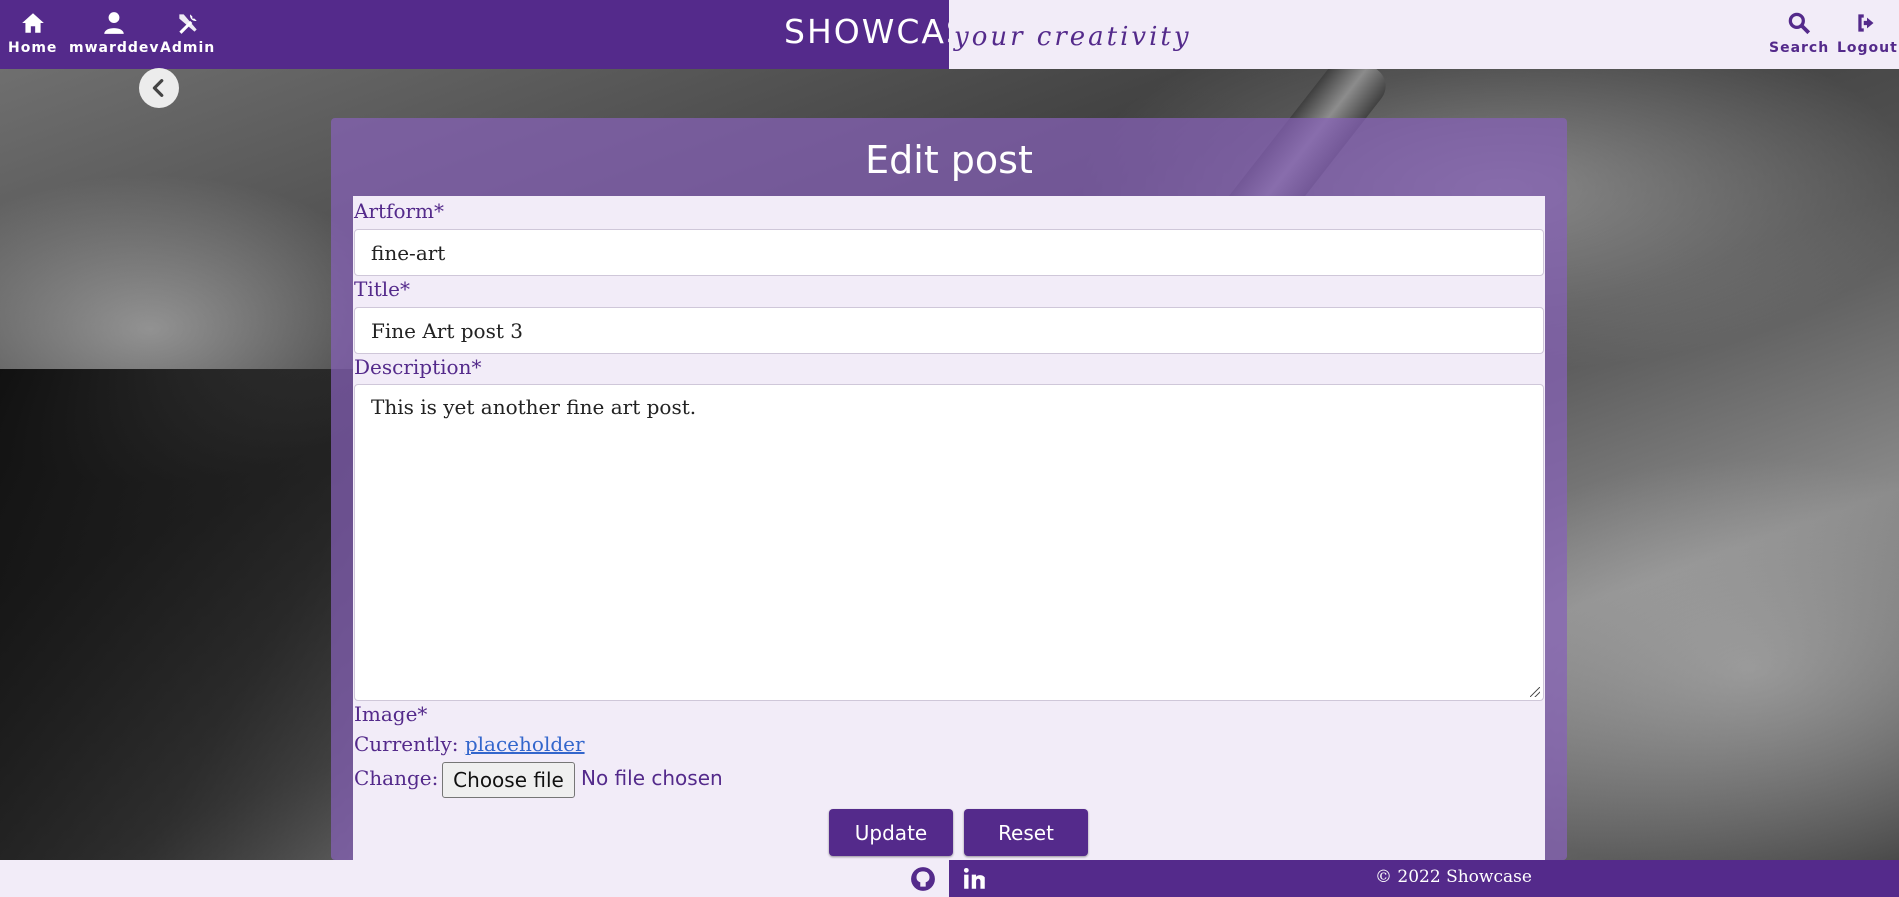 This screenshot has height=897, width=1899. Describe the element at coordinates (891, 832) in the screenshot. I see `update-button: Update` at that location.